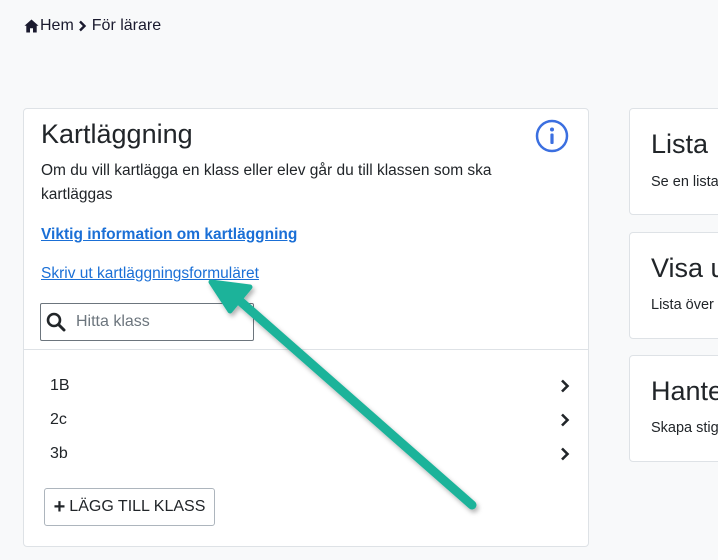  What do you see at coordinates (680, 144) in the screenshot?
I see `side-card-title: Lista` at bounding box center [680, 144].